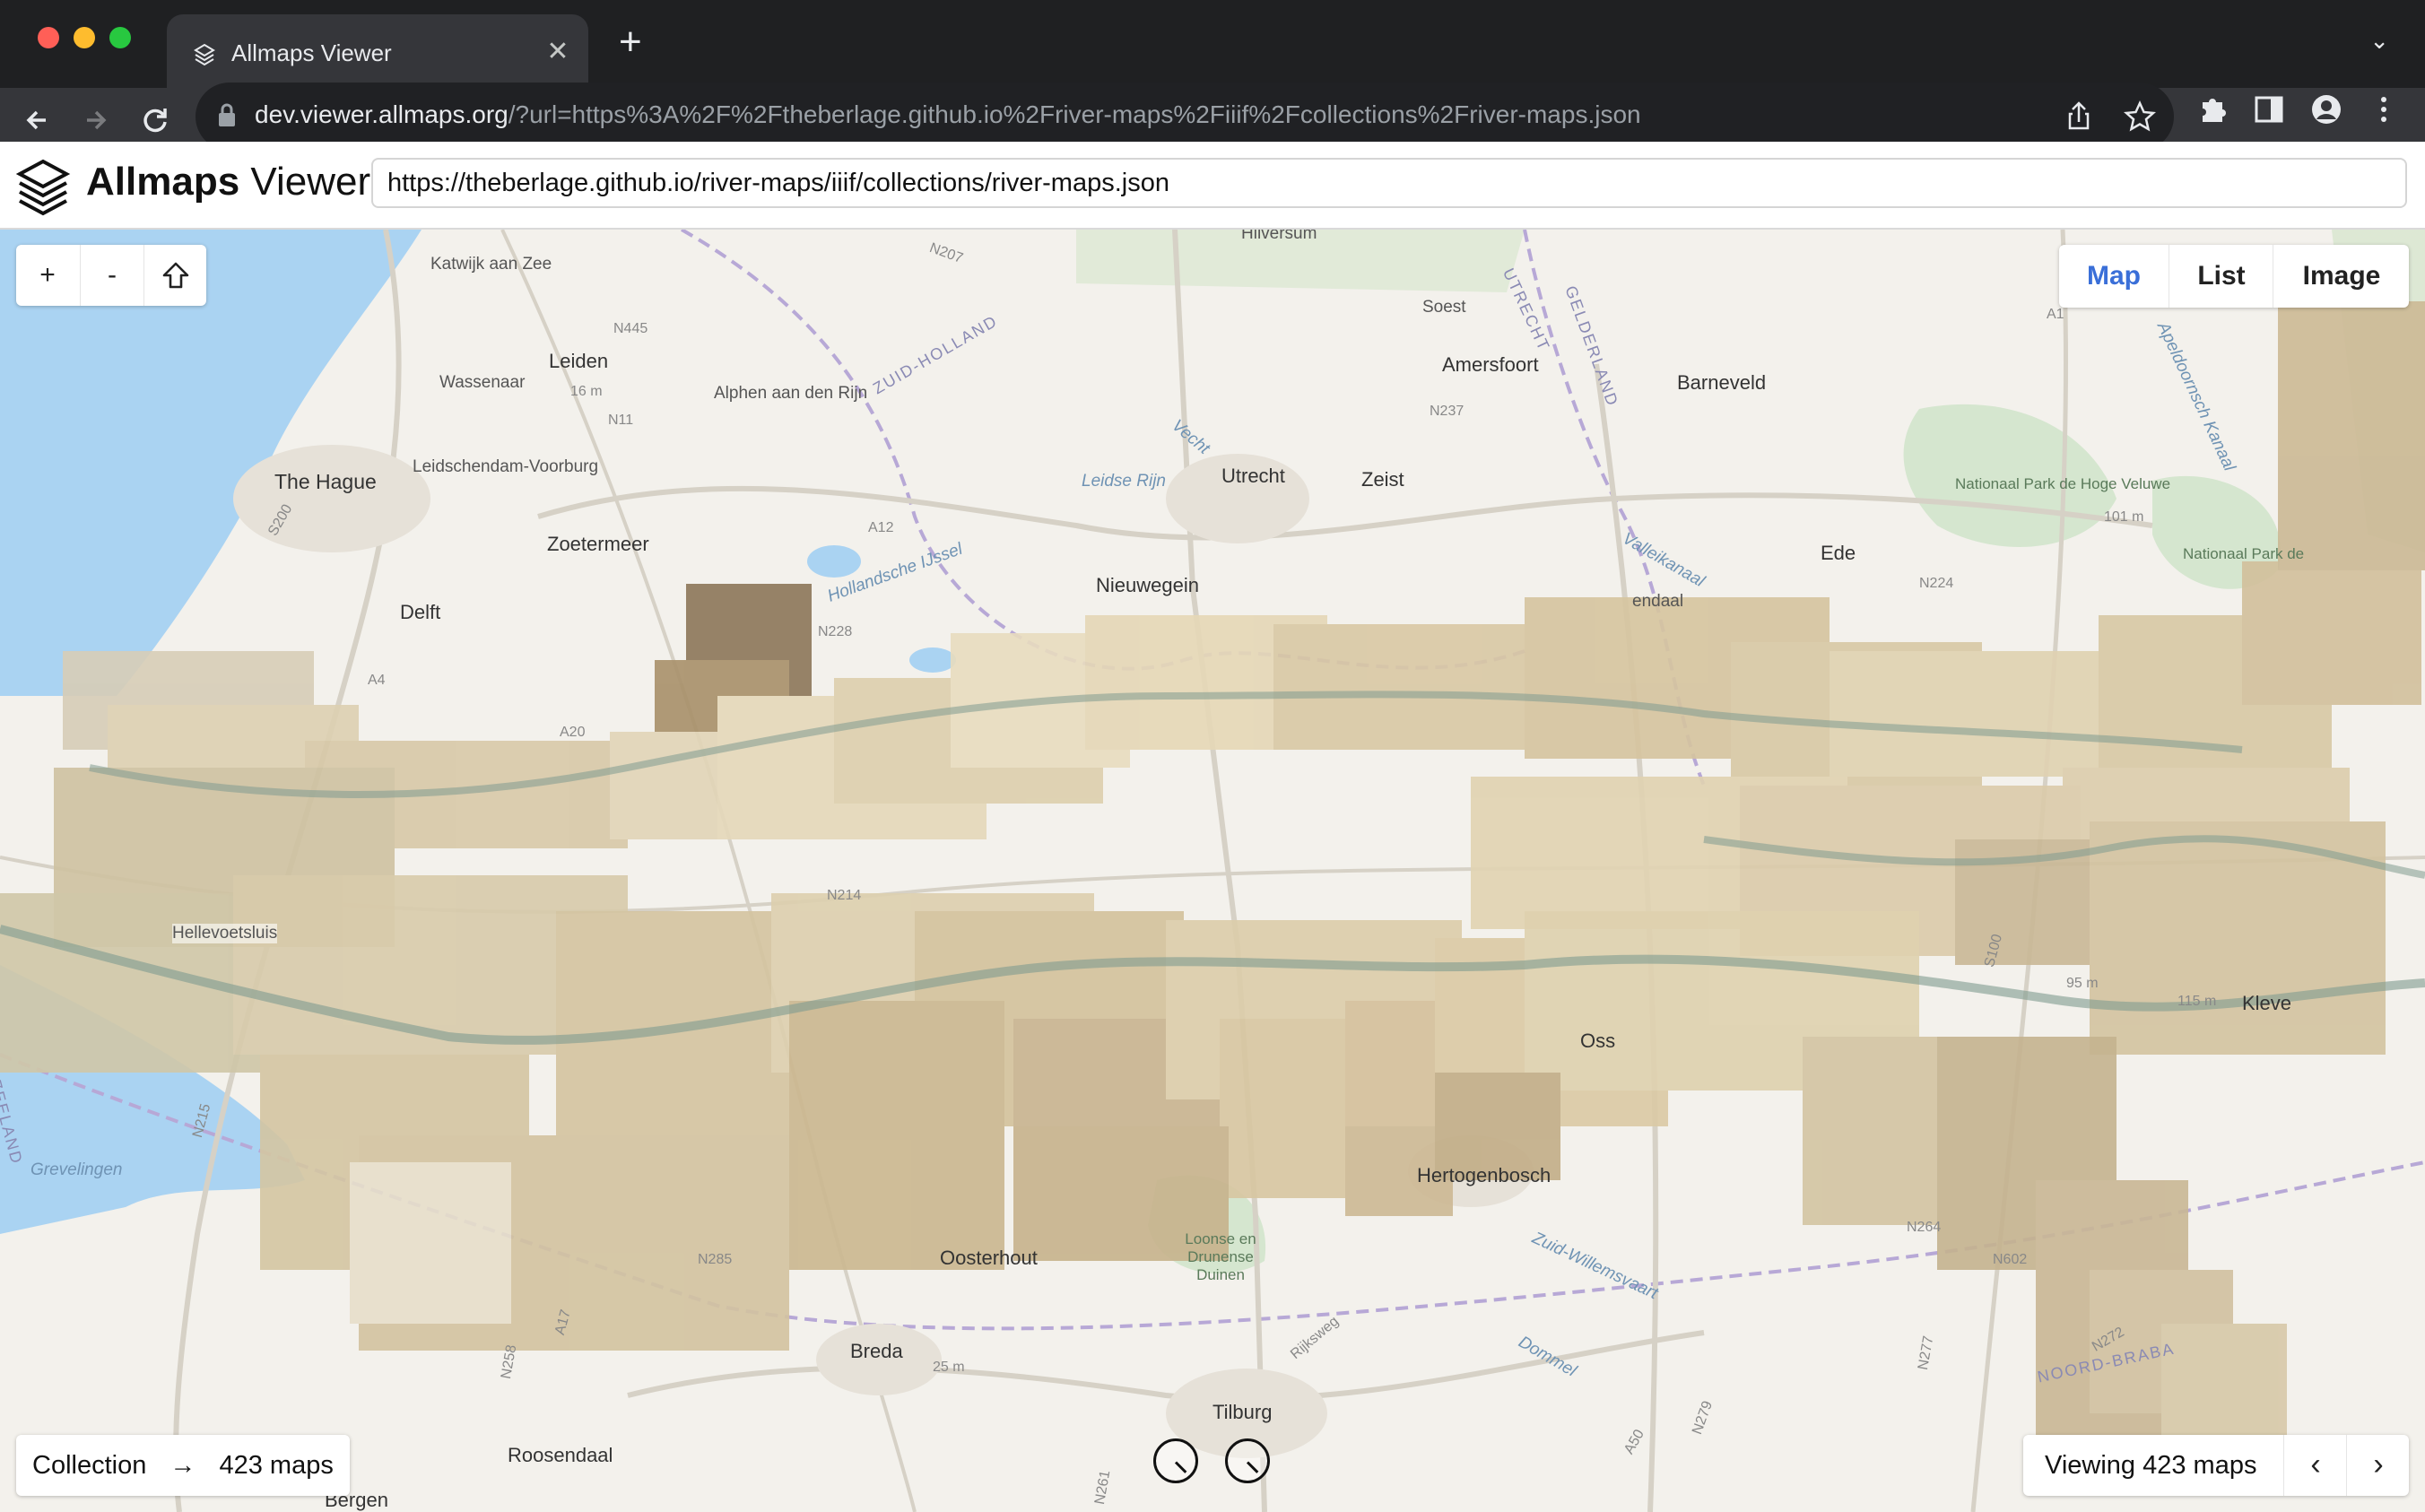 This screenshot has width=2425, height=1512. What do you see at coordinates (89, 1465) in the screenshot?
I see `collection-label: Collection` at bounding box center [89, 1465].